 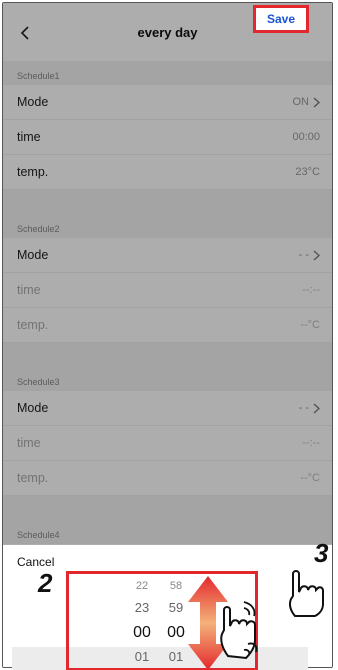 I want to click on hand-pointer-icon, so click(x=239, y=630).